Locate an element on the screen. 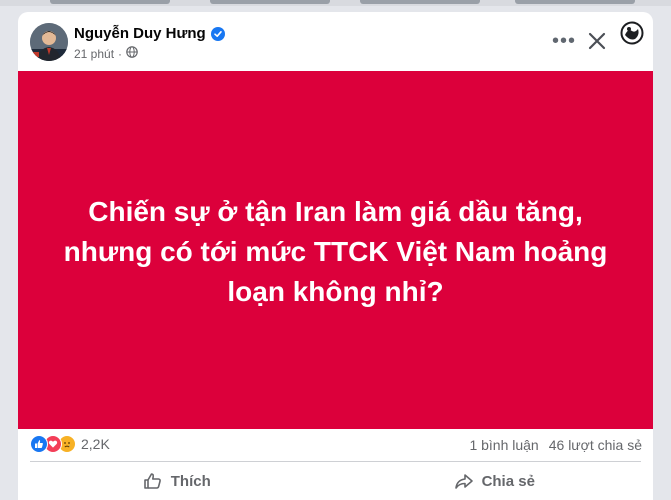 This screenshot has height=500, width=671. post-actions: Thích Chia sẻ is located at coordinates (335, 481).